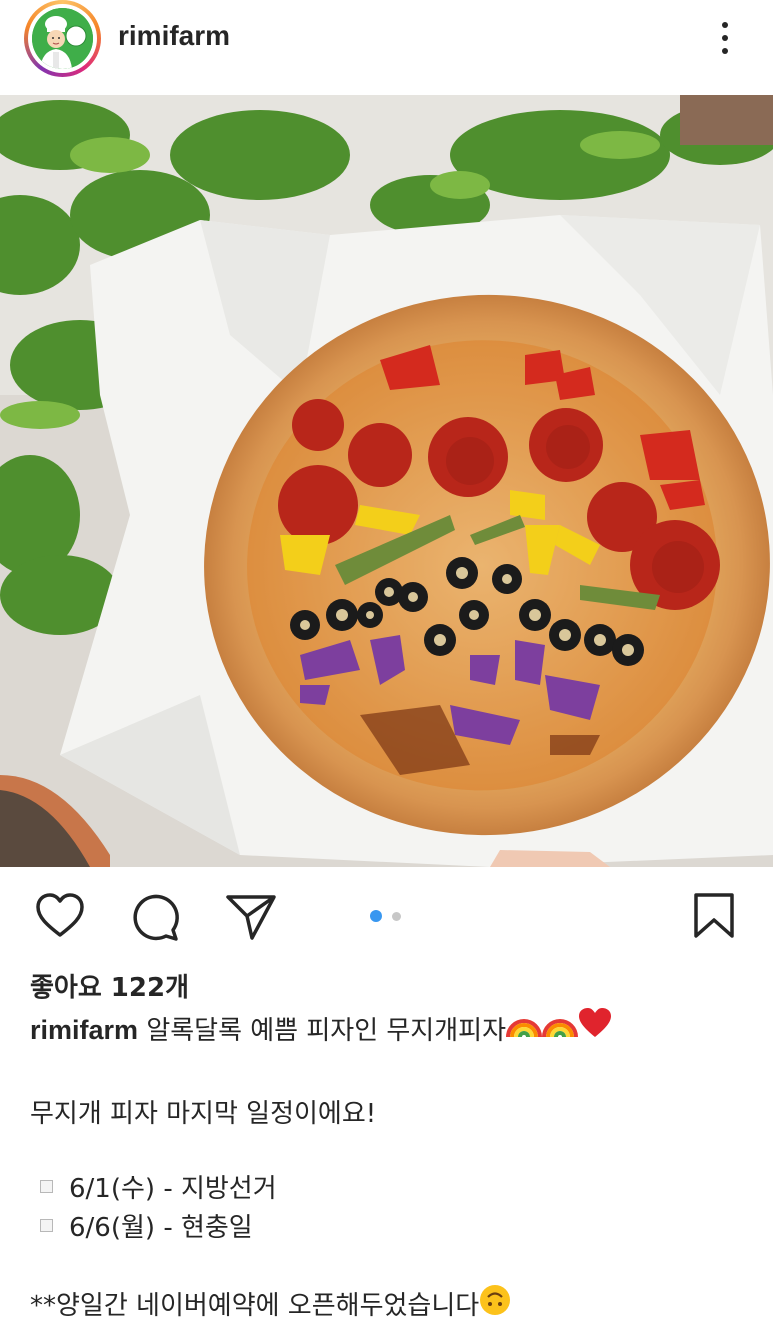 The width and height of the screenshot is (773, 1329). What do you see at coordinates (495, 1303) in the screenshot?
I see `upside-down-face-emoji-icon` at bounding box center [495, 1303].